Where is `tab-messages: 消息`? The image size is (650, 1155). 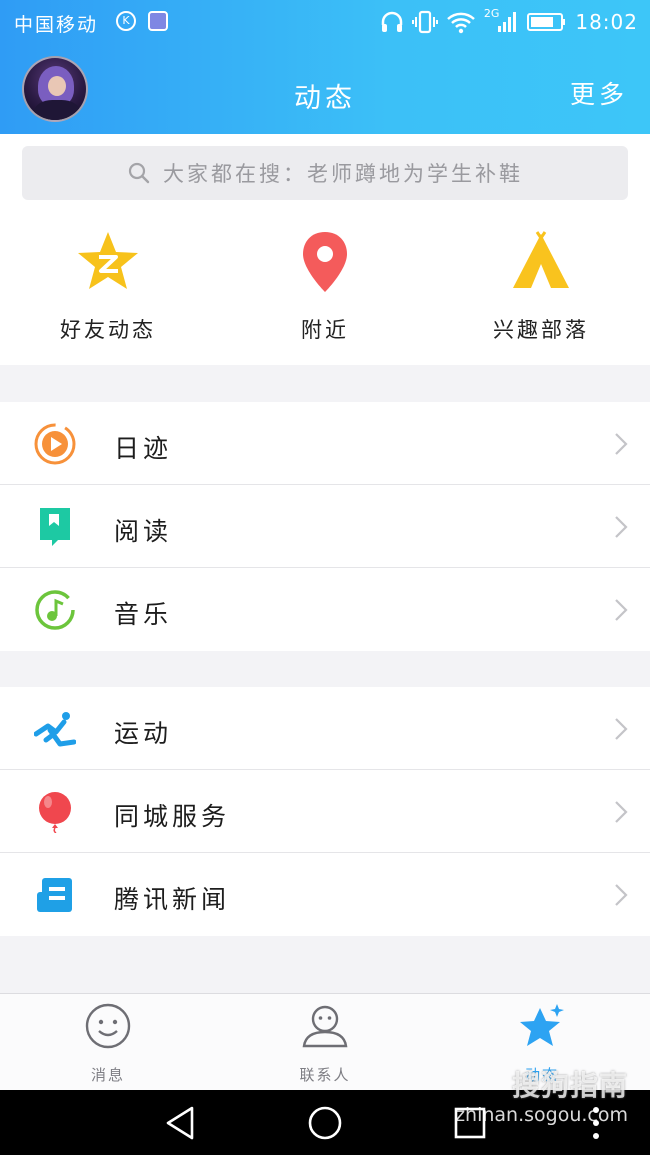 tab-messages: 消息 is located at coordinates (108, 1043).